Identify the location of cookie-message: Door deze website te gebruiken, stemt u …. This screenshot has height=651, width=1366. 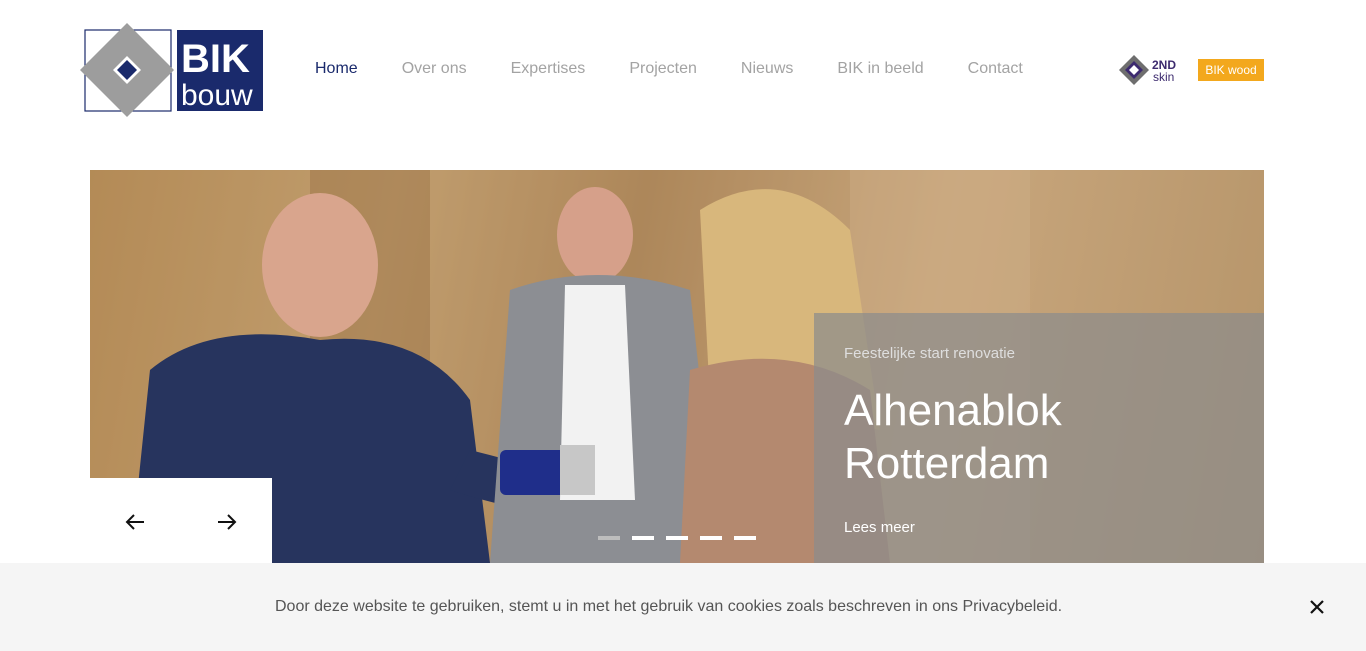
(669, 606).